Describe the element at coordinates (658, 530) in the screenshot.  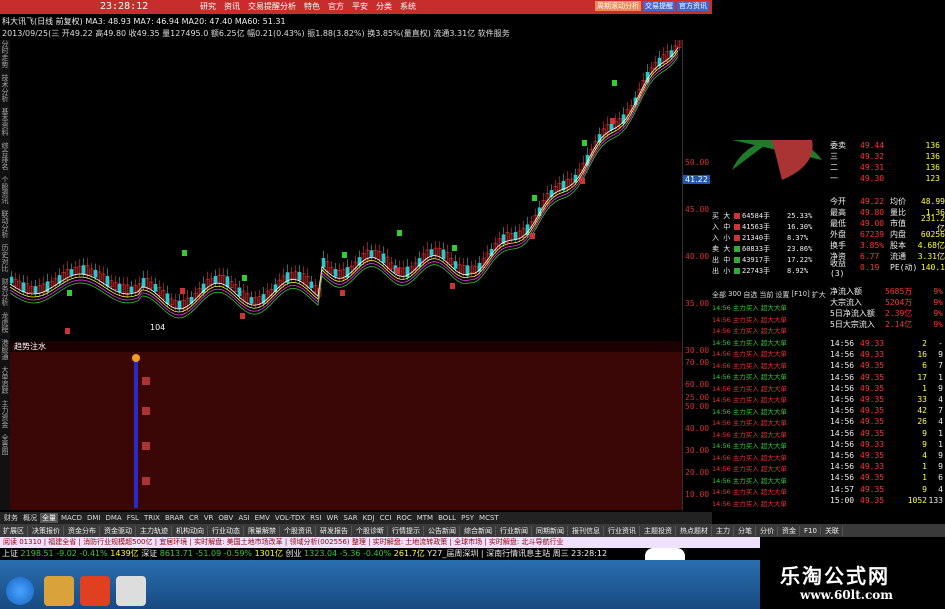
I see `function-tab: 主题投资` at that location.